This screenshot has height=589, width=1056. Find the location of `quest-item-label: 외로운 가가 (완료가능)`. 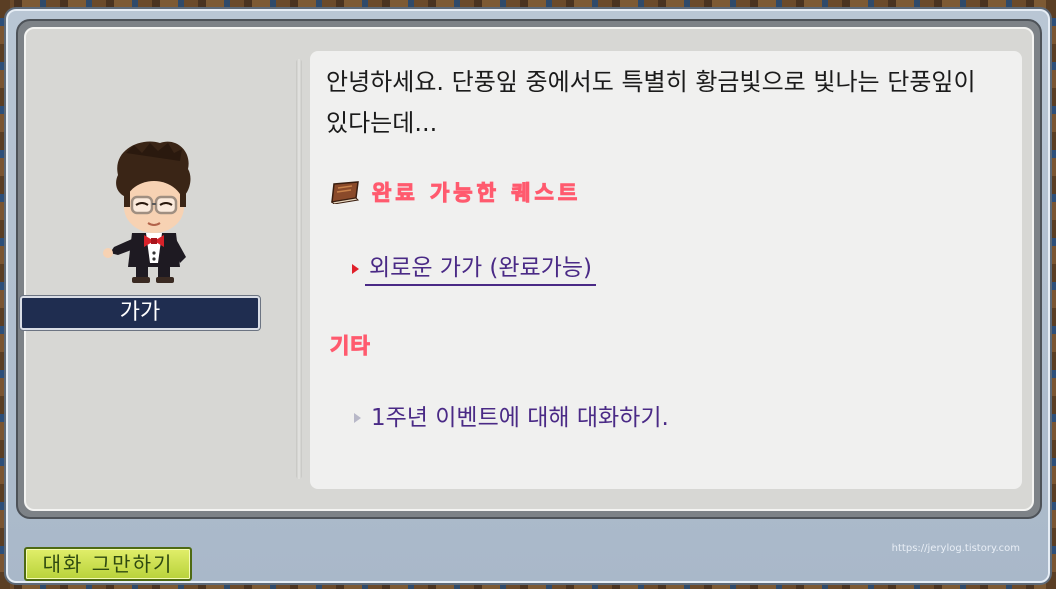

quest-item-label: 외로운 가가 (완료가능) is located at coordinates (481, 269).